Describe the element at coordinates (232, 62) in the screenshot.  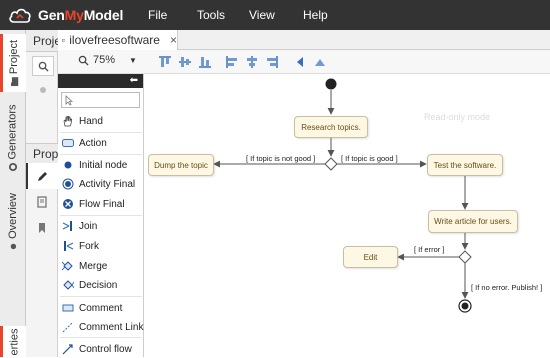
I see `align-left-icon` at that location.